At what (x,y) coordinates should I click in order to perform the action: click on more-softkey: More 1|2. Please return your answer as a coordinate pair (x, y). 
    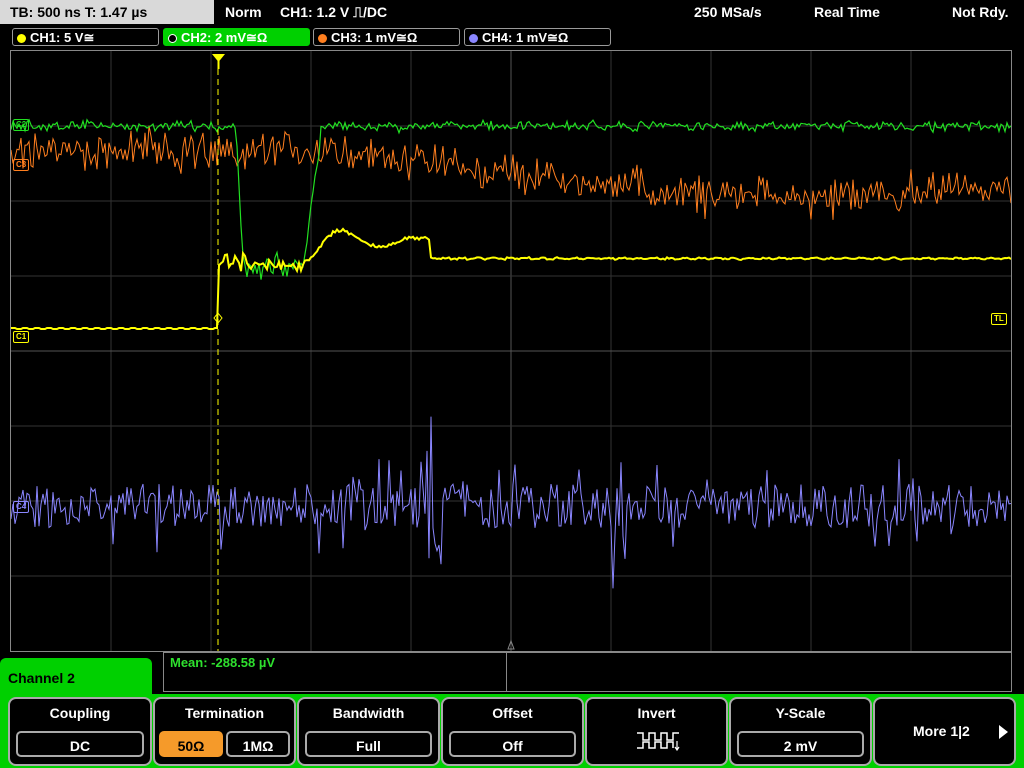
    Looking at the image, I should click on (944, 731).